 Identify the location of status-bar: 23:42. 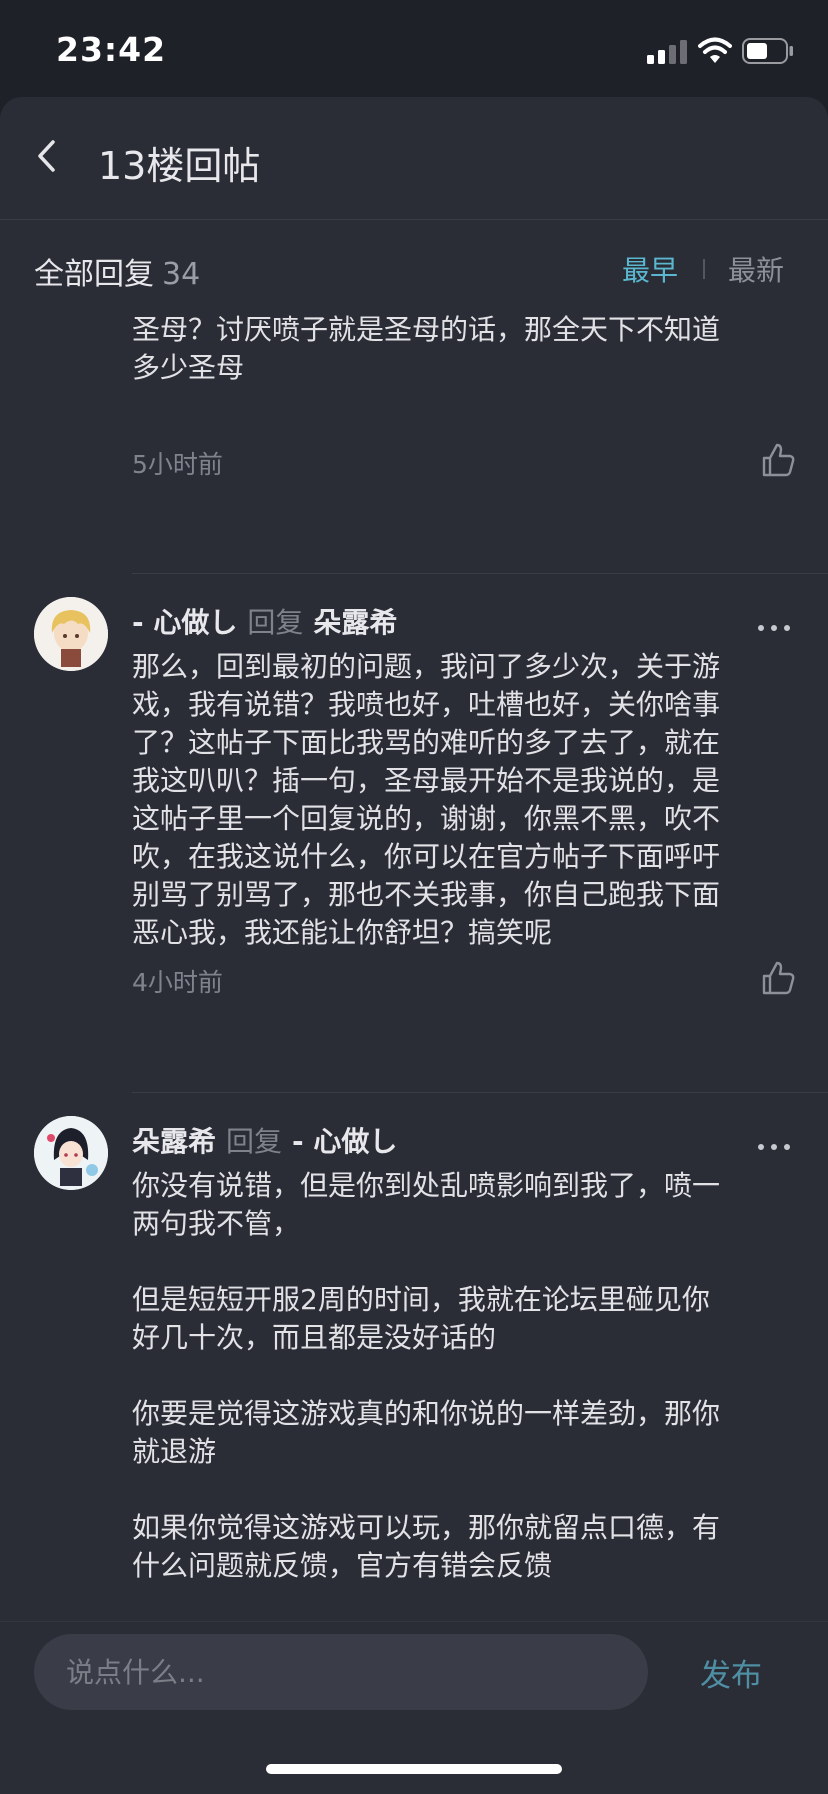
(414, 50).